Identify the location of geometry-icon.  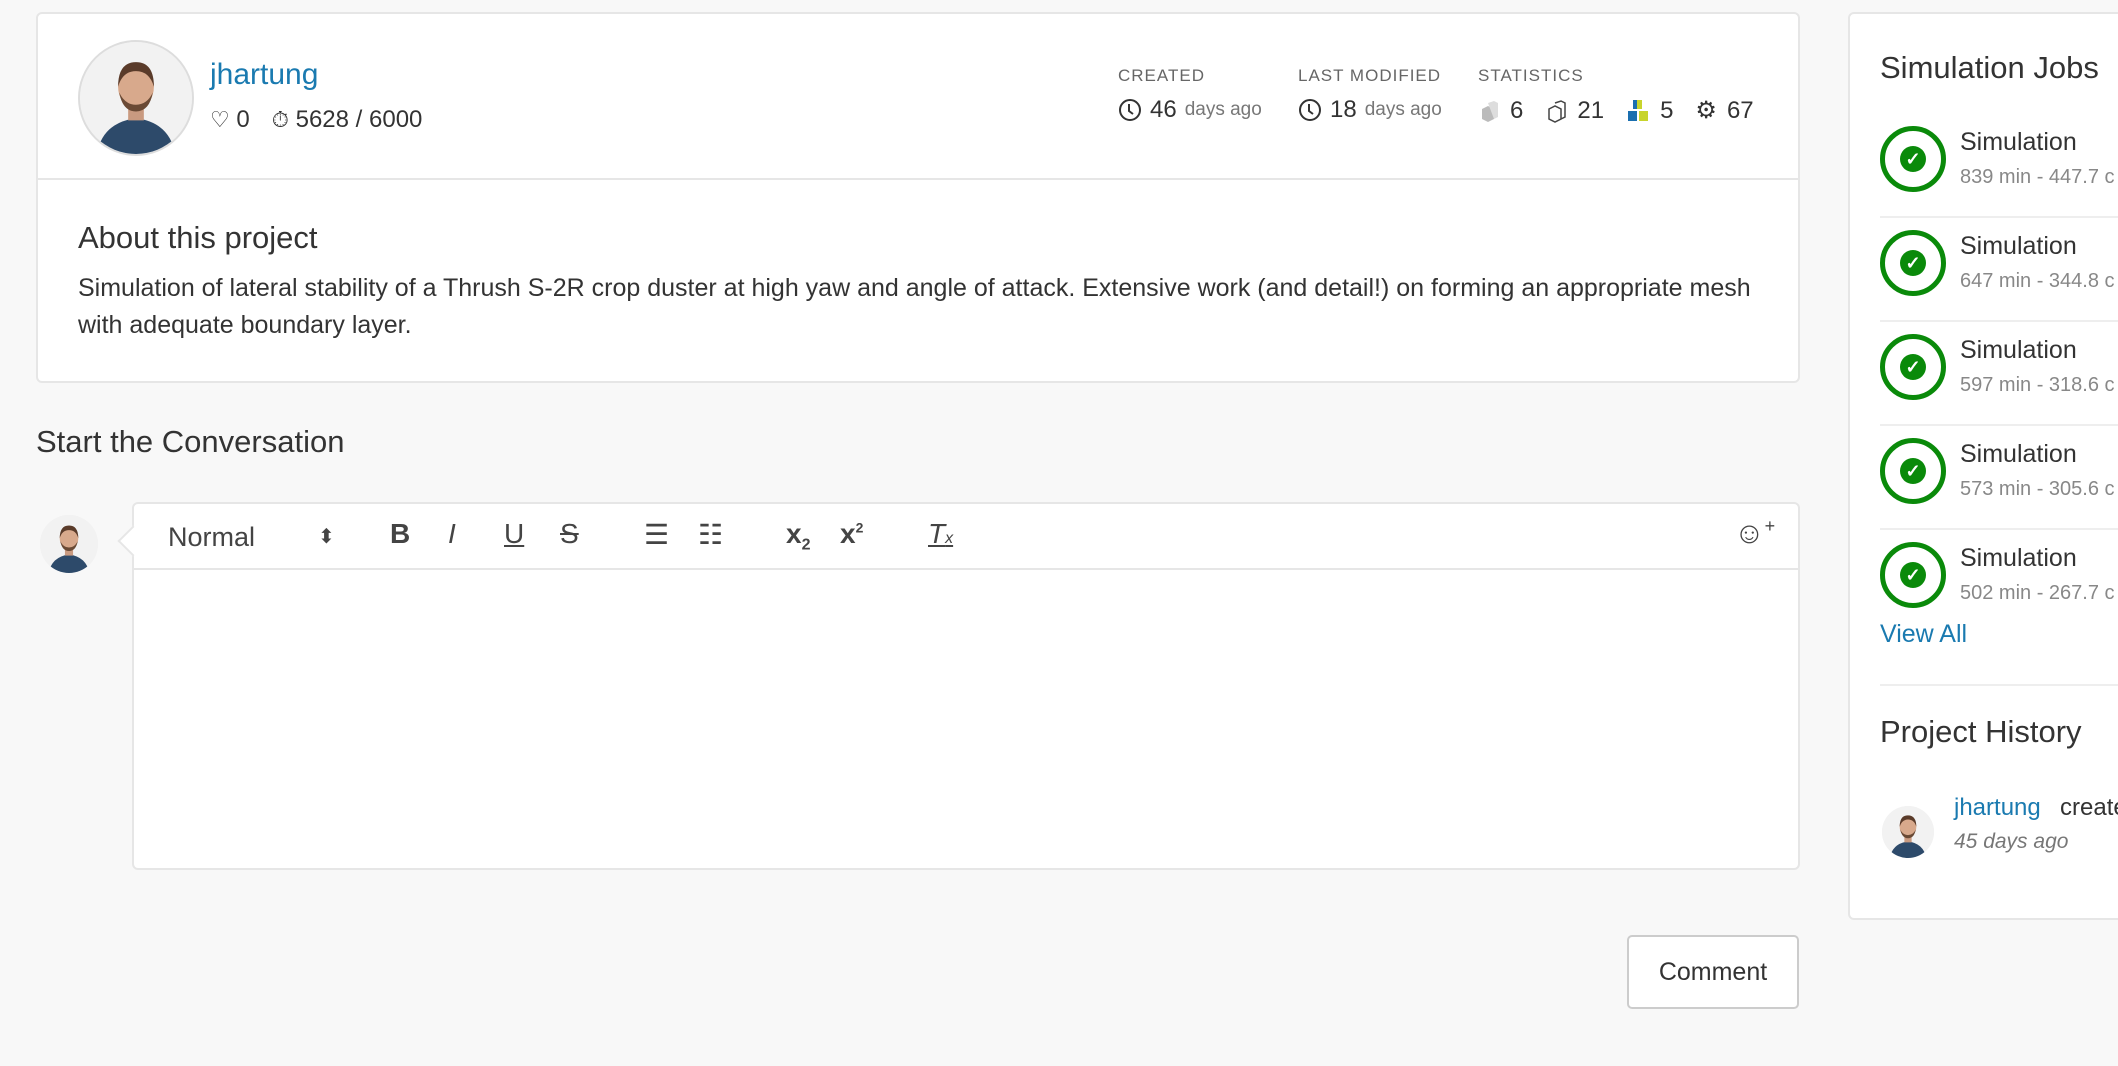
(1490, 111).